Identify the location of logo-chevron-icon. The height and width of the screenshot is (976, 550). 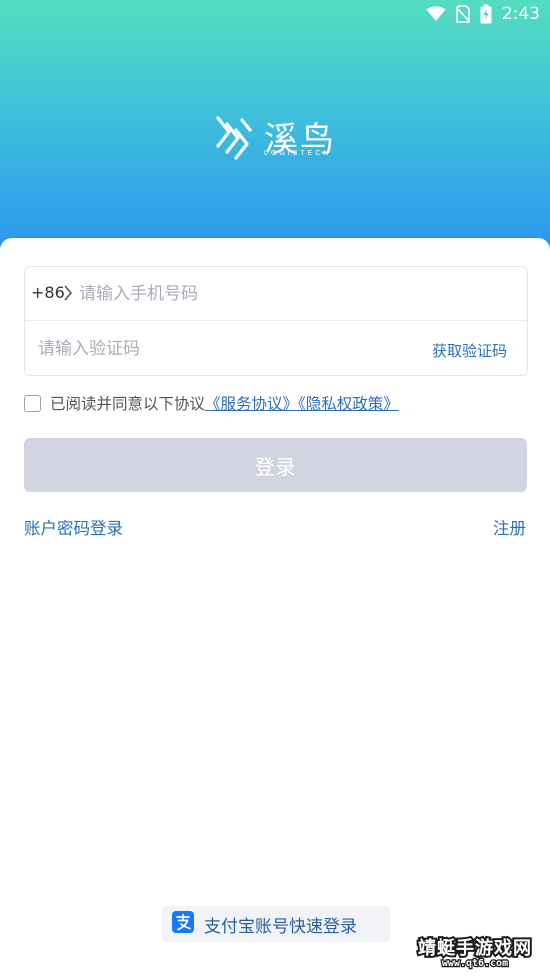
(234, 140).